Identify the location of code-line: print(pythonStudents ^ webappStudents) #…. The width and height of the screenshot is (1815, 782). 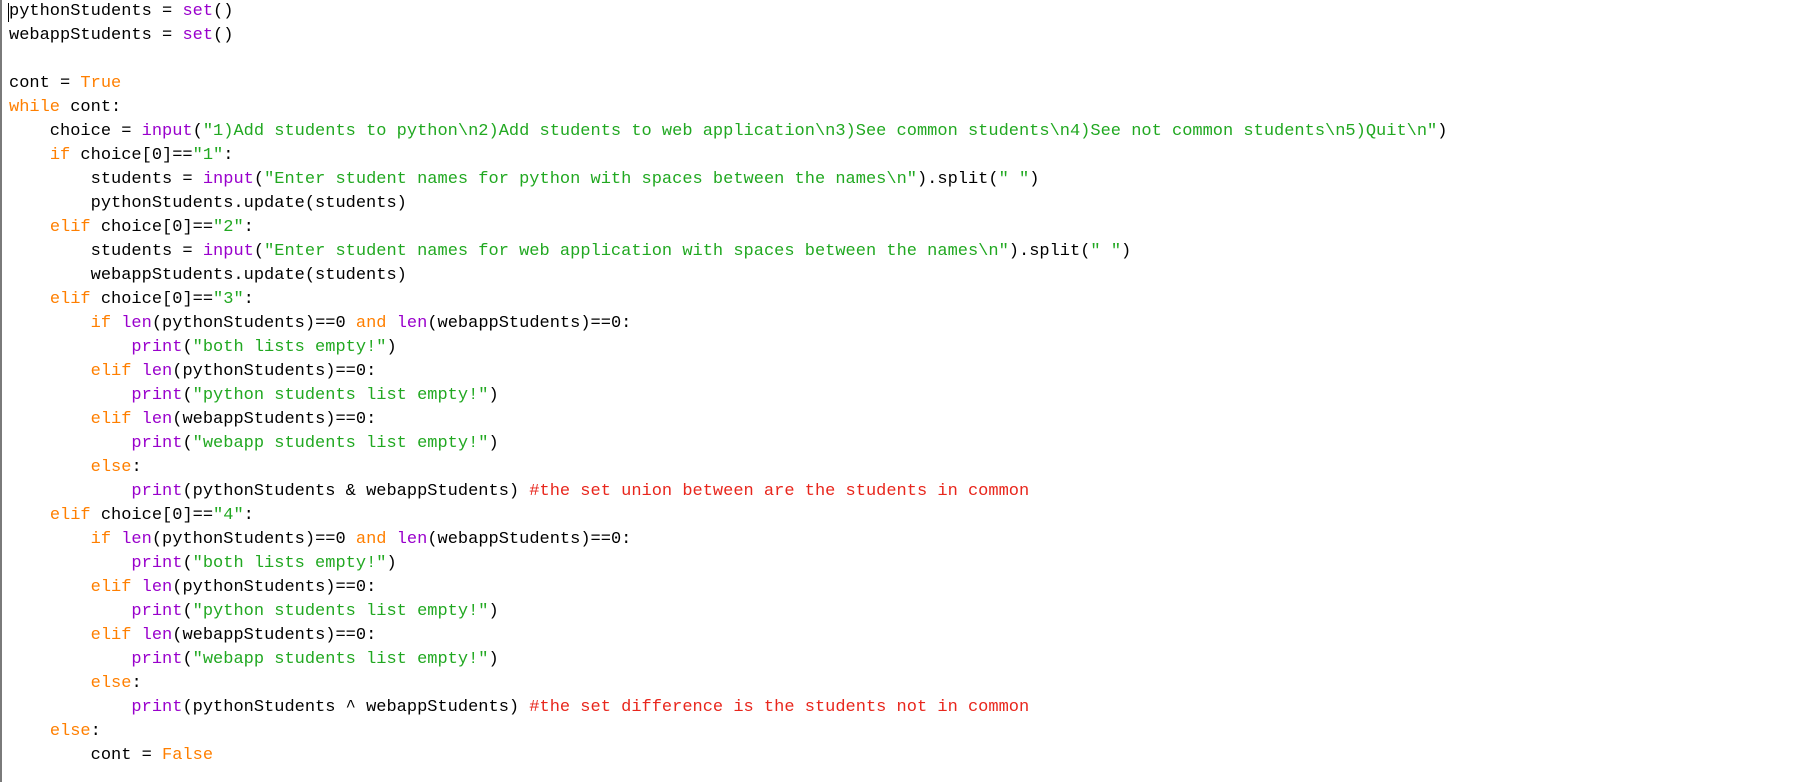
(728, 708).